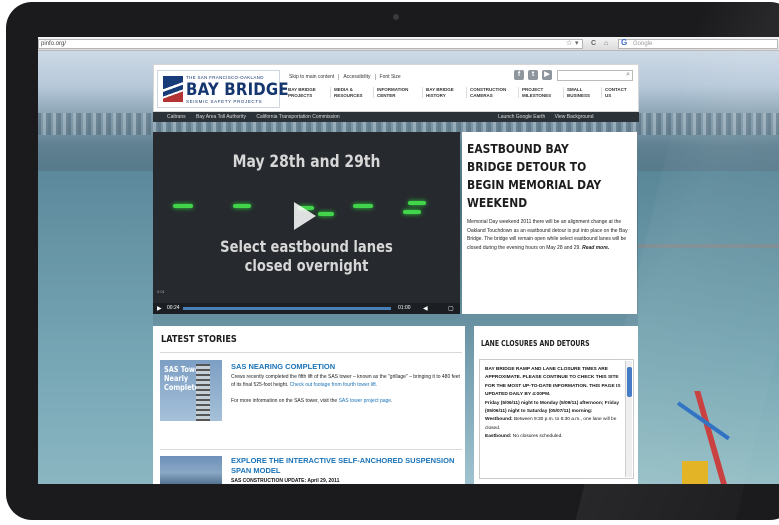 The width and height of the screenshot is (779, 525). I want to click on nav-bay-bridge-history: BAY BRIDGE HISTORY, so click(438, 92).